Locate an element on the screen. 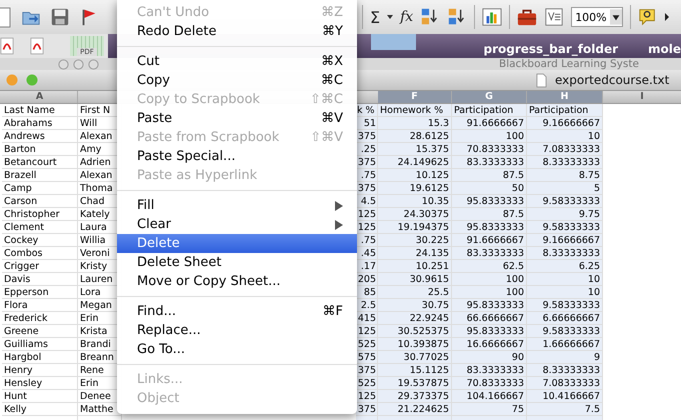 This screenshot has width=681, height=420. table-cell: Henry is located at coordinates (40, 370).